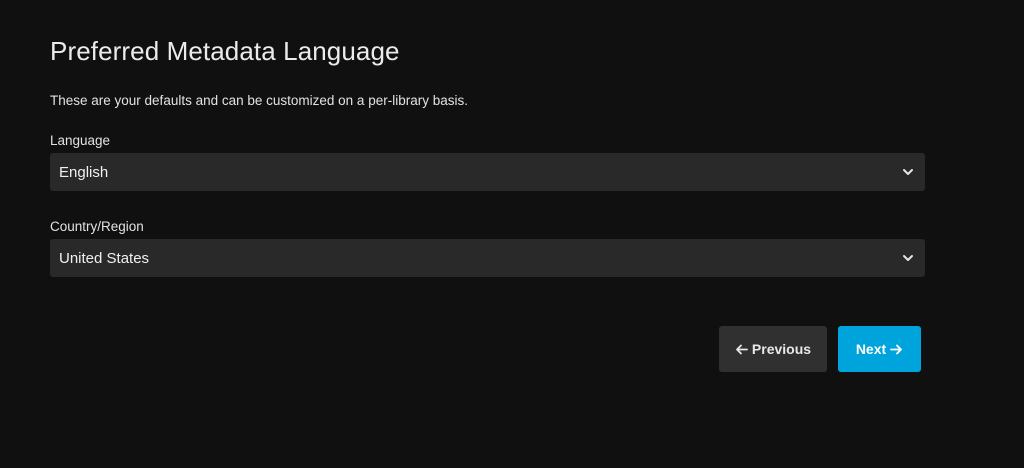 The image size is (1024, 468). Describe the element at coordinates (742, 349) in the screenshot. I see `arrow-left-icon` at that location.